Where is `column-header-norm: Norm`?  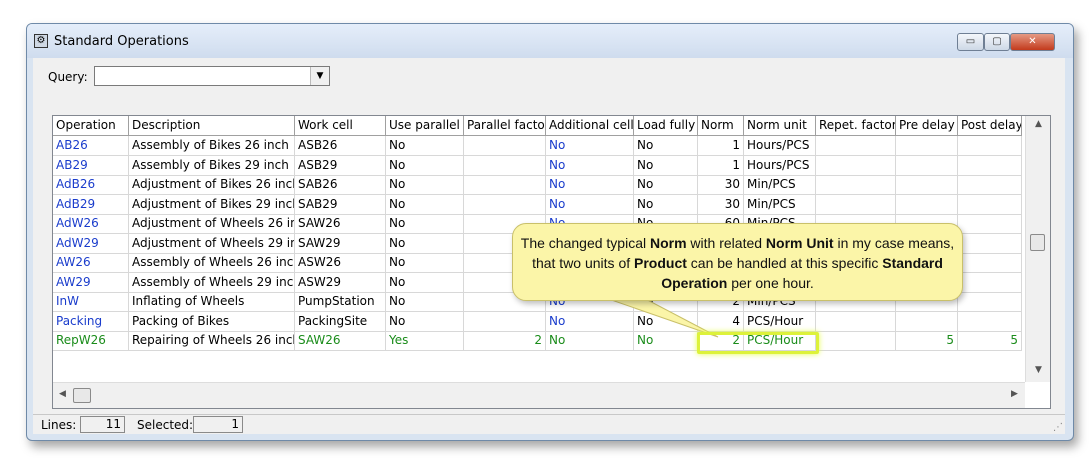 column-header-norm: Norm is located at coordinates (721, 126).